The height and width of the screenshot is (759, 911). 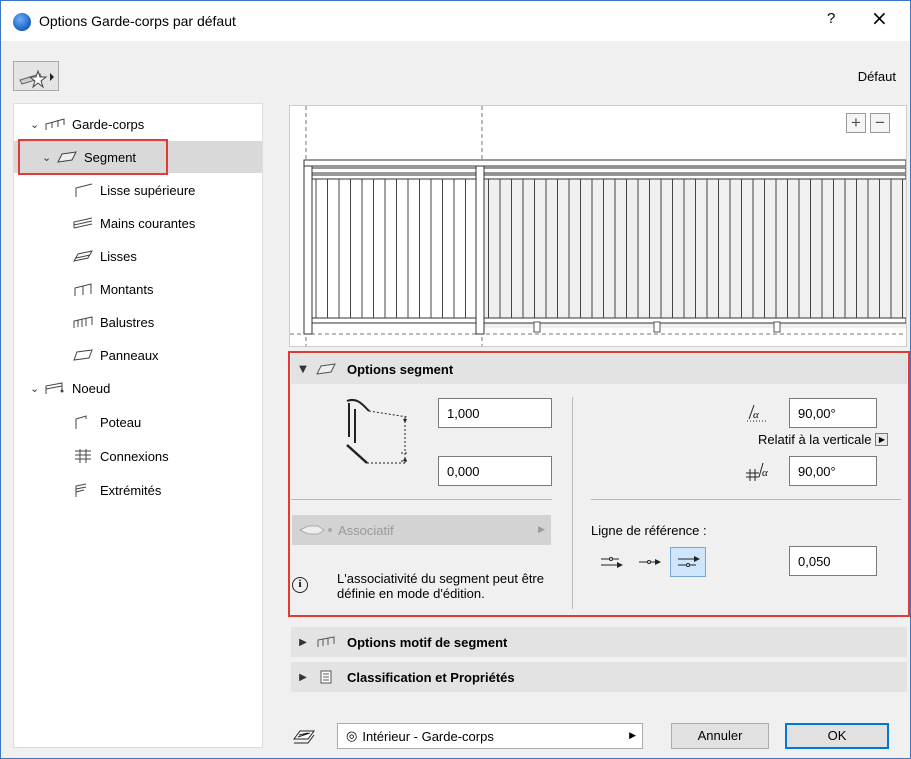 I want to click on close-button: ×, so click(x=879, y=18).